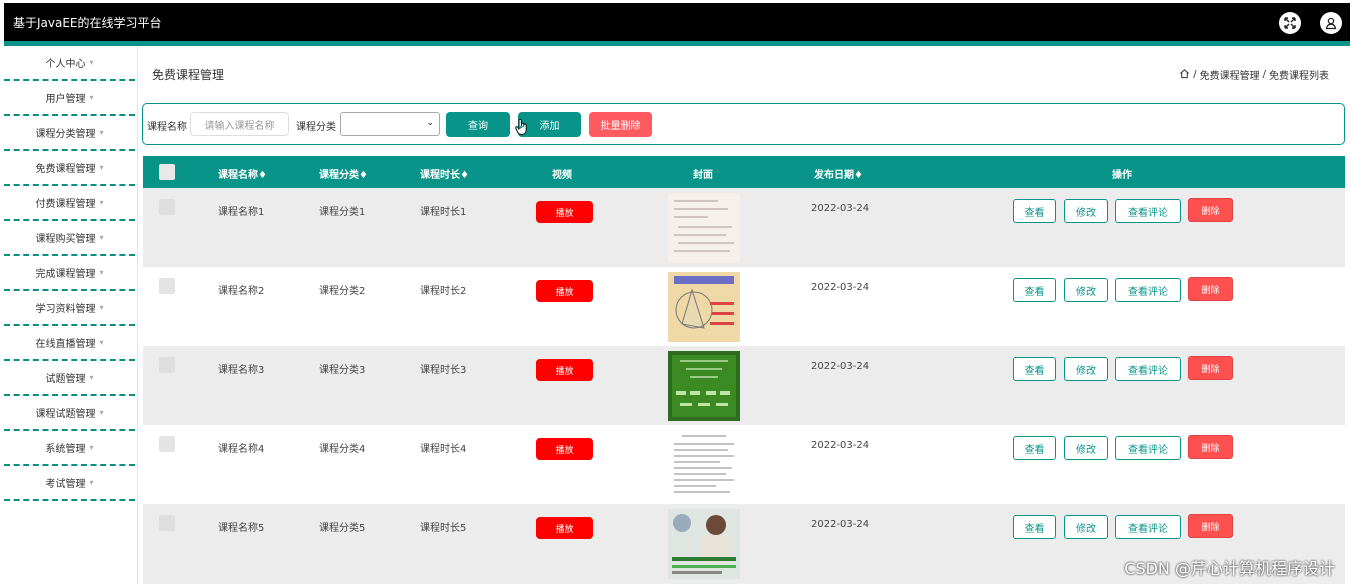 The height and width of the screenshot is (584, 1351). Describe the element at coordinates (444, 173) in the screenshot. I see `th-course-duration: 课程时长♦` at that location.